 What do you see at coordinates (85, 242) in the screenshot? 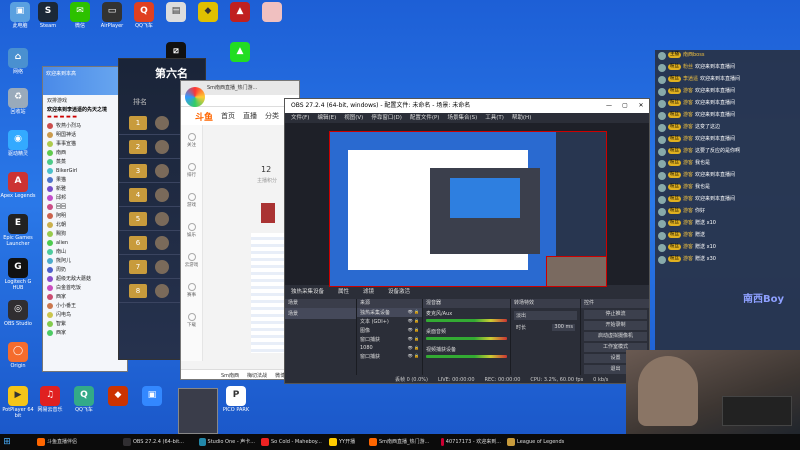
I see `qq-member: alien` at bounding box center [85, 242].